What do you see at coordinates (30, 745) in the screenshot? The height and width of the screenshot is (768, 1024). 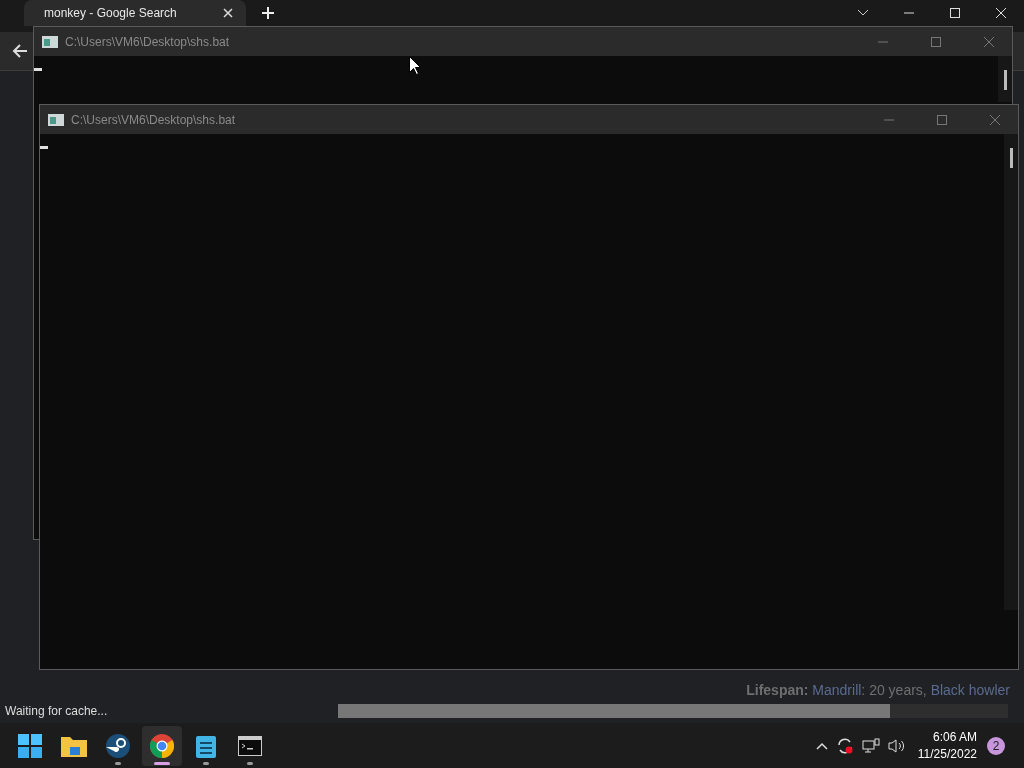 I see `windows-icon` at bounding box center [30, 745].